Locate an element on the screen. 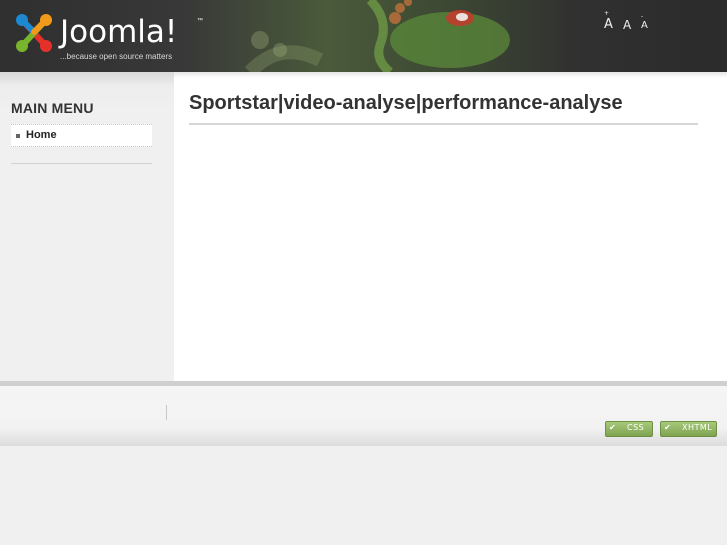  frog-banner-image is located at coordinates (377, 36).